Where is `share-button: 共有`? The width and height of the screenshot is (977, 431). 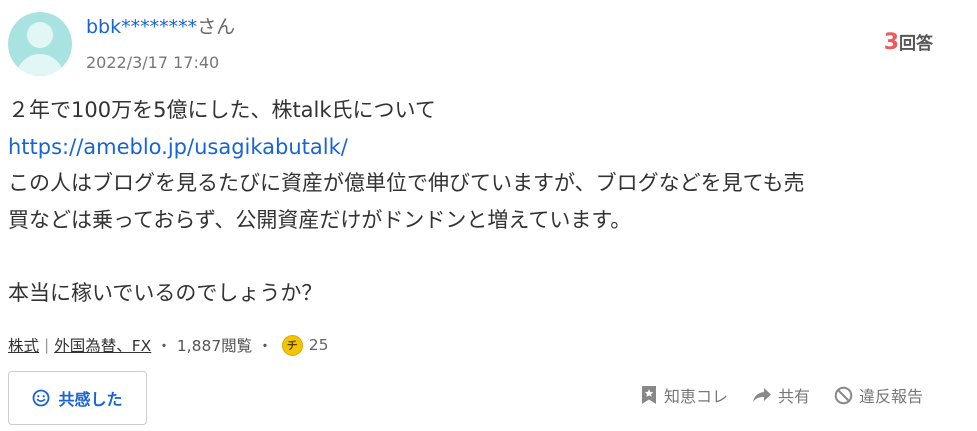
share-button: 共有 is located at coordinates (781, 395).